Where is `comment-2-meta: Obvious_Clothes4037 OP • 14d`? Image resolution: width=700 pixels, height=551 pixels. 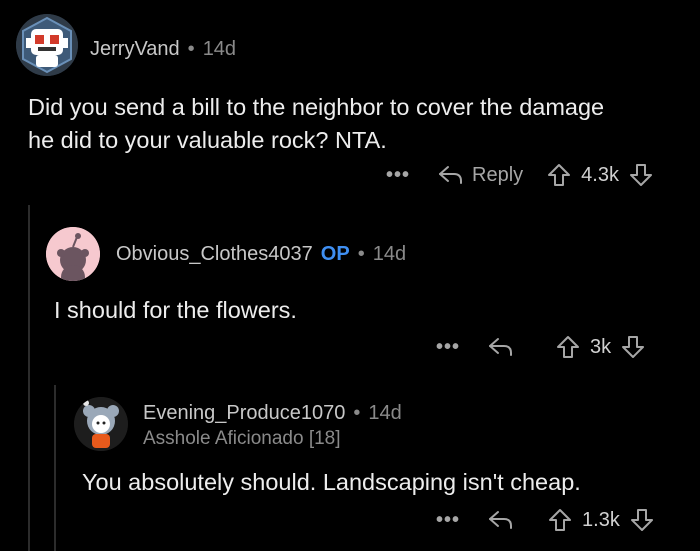
comment-2-meta: Obvious_Clothes4037 OP • 14d is located at coordinates (261, 254).